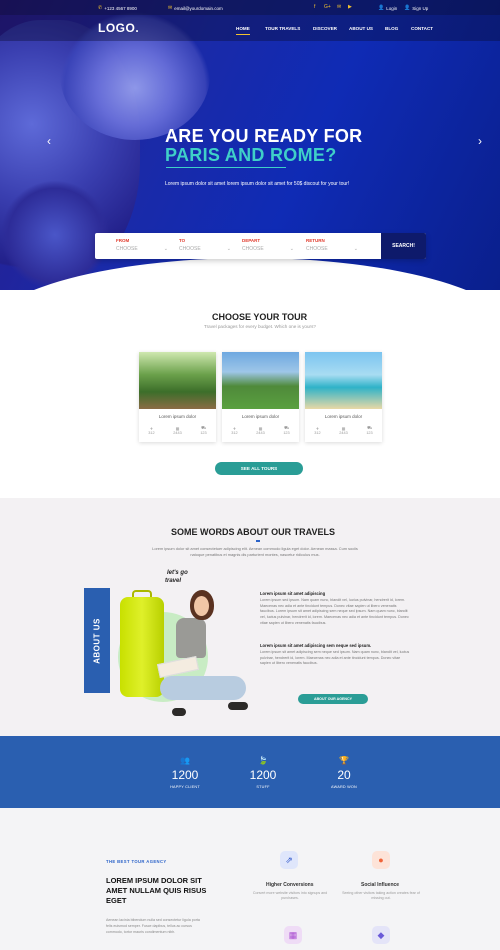 Image resolution: width=500 pixels, height=950 pixels. What do you see at coordinates (253, 532) in the screenshot?
I see `about-title: SOME WORDS ABOUT OUR TRAVELS` at bounding box center [253, 532].